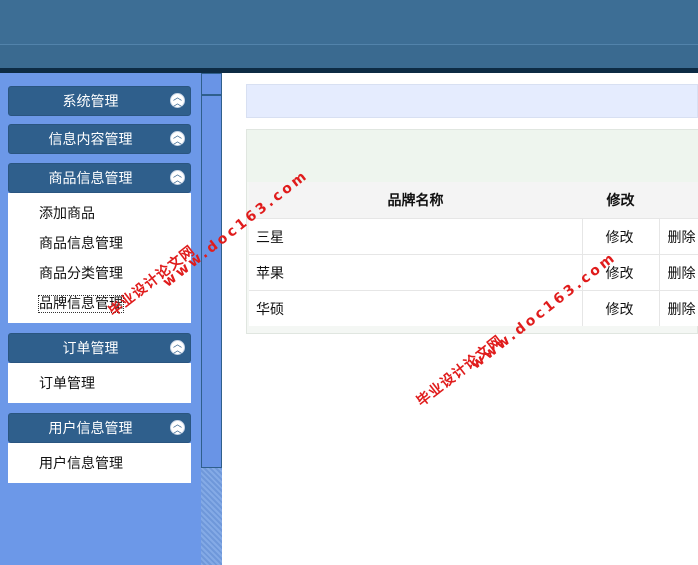 This screenshot has height=565, width=698. I want to click on sidebar-item-order-manage: 订单管理, so click(99, 384).